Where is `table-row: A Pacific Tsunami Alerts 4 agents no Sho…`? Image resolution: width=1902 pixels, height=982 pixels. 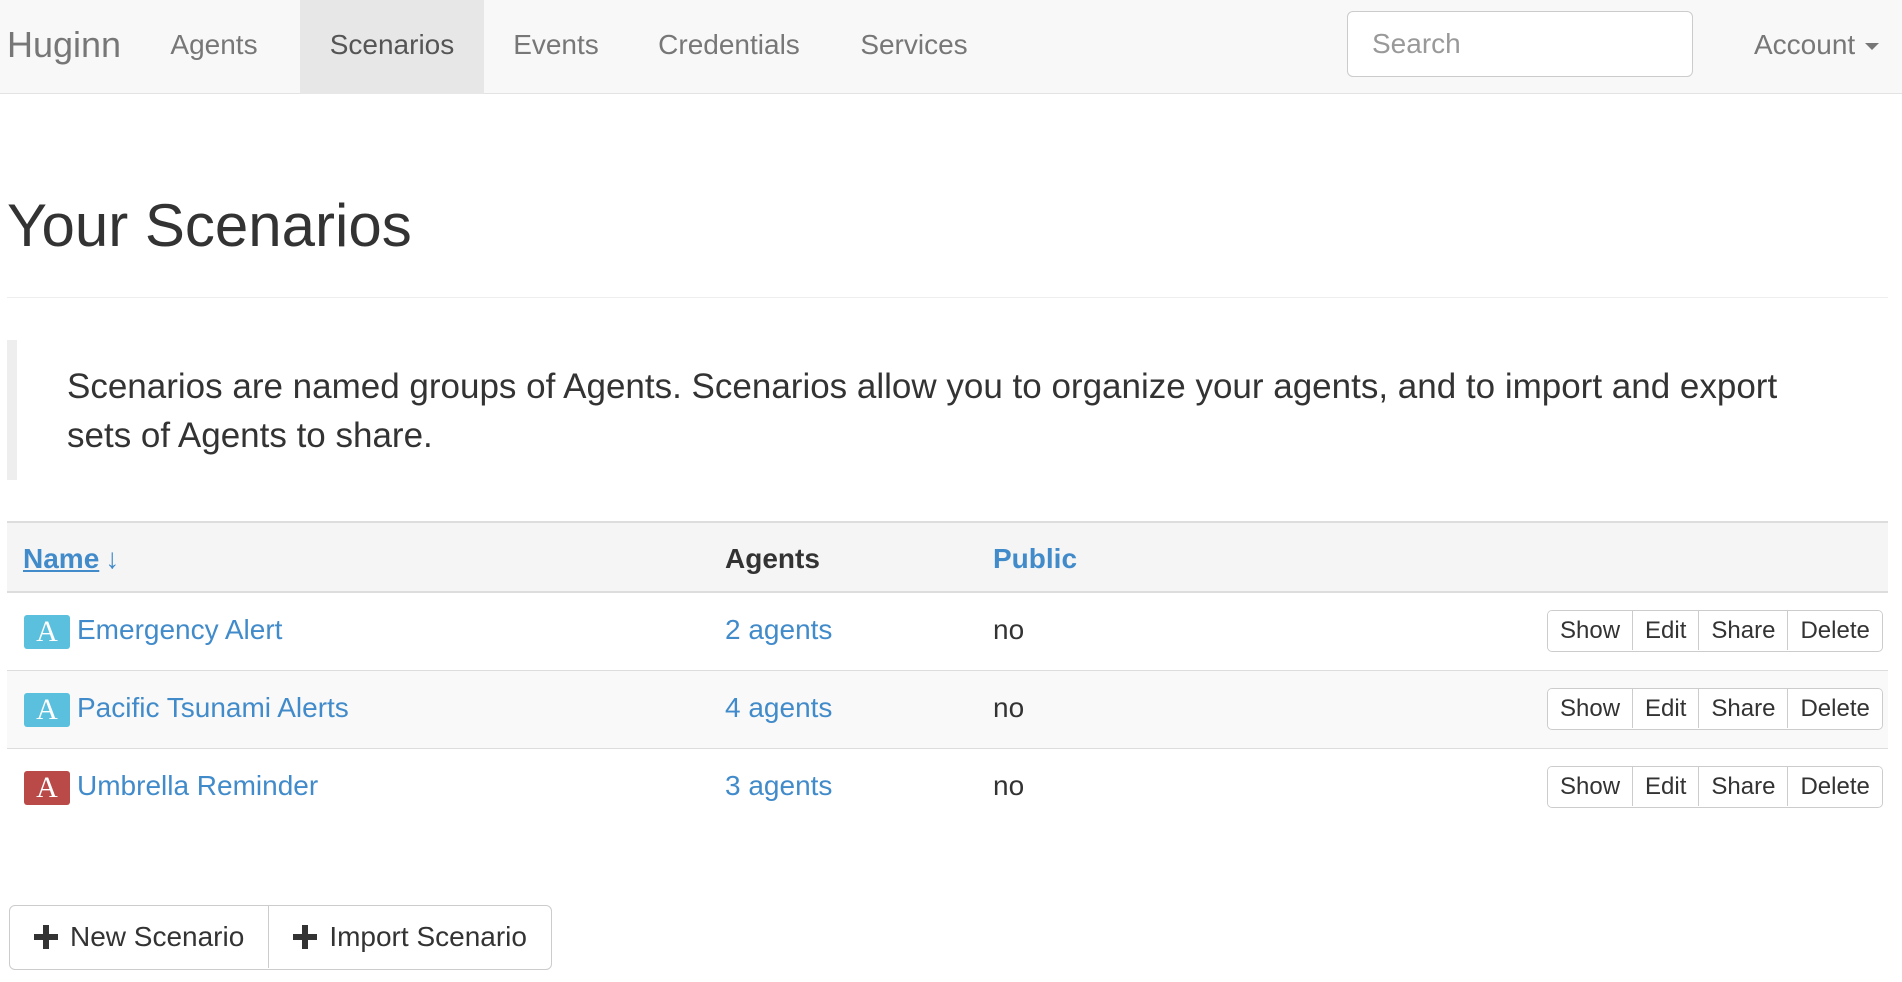
table-row: A Pacific Tsunami Alerts 4 agents no Sho… is located at coordinates (947, 710).